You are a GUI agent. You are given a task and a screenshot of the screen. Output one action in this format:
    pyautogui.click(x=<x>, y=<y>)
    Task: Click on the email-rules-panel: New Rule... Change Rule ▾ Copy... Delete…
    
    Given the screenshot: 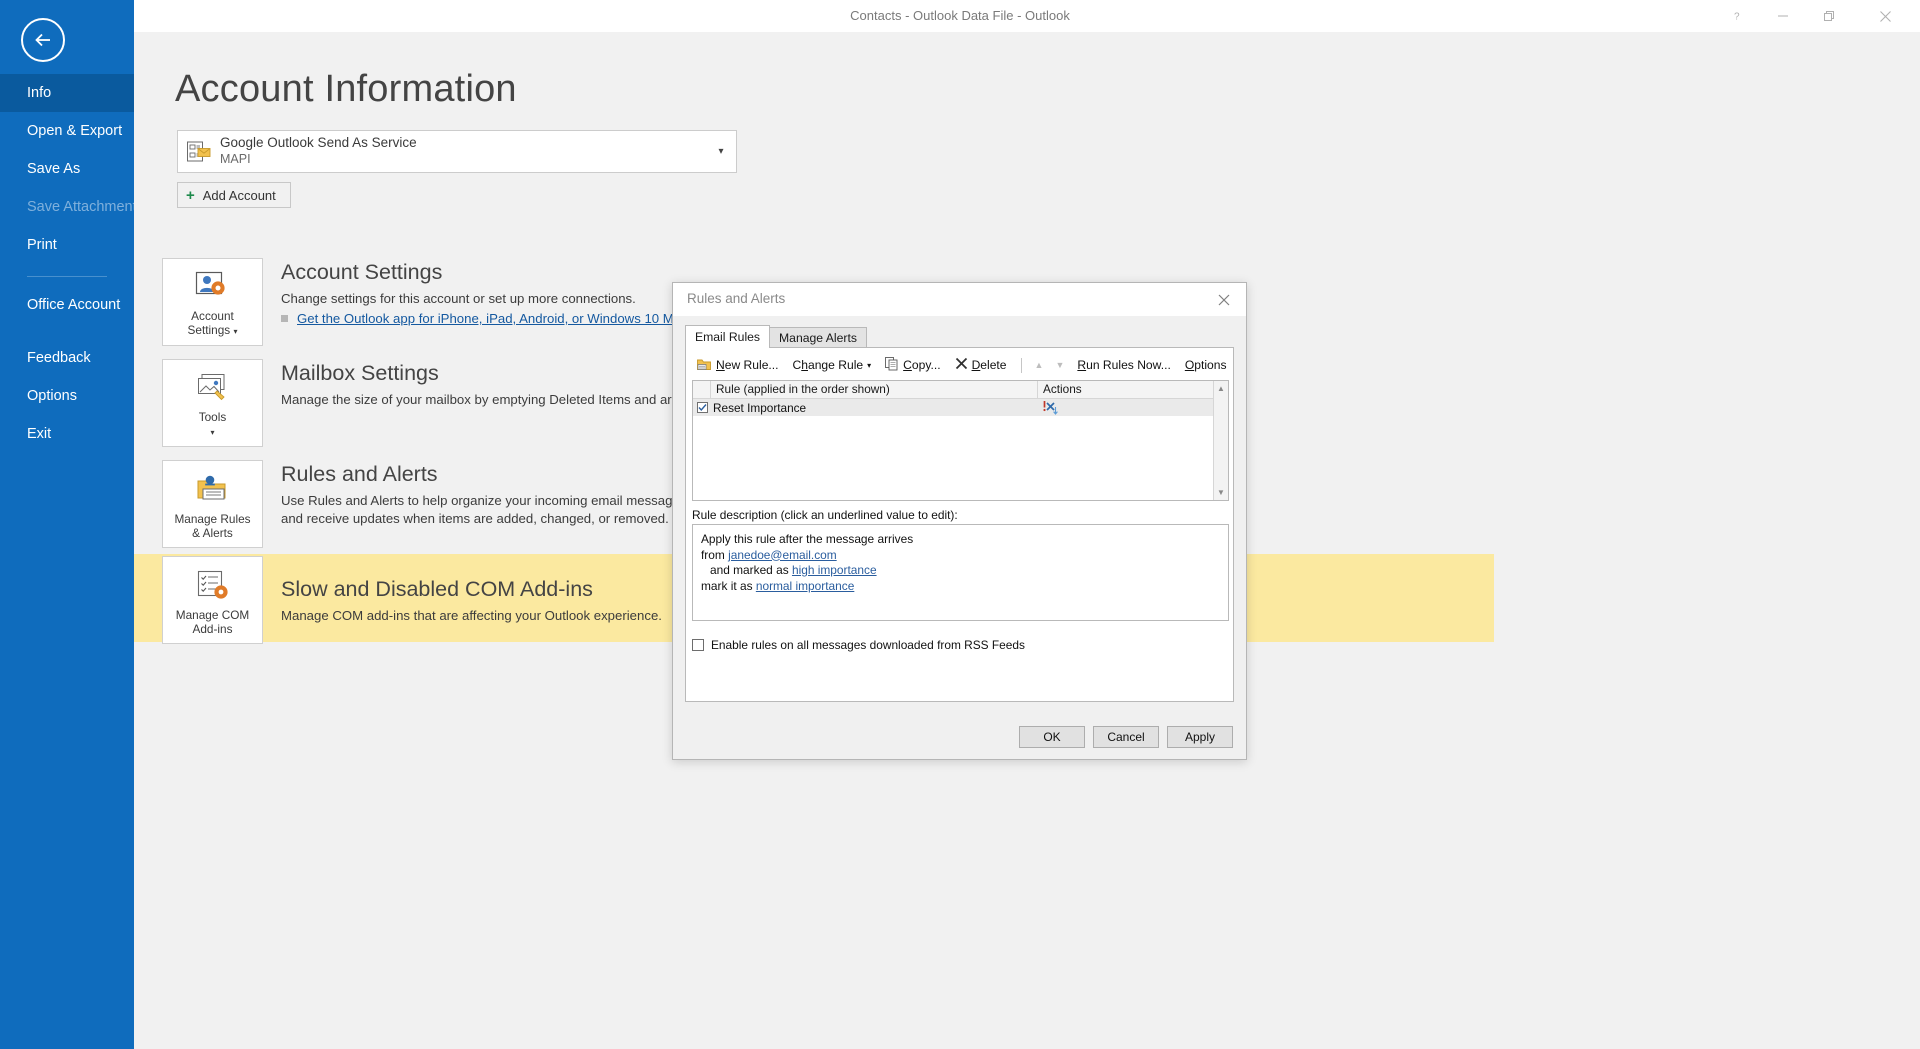 What is the action you would take?
    pyautogui.click(x=959, y=524)
    